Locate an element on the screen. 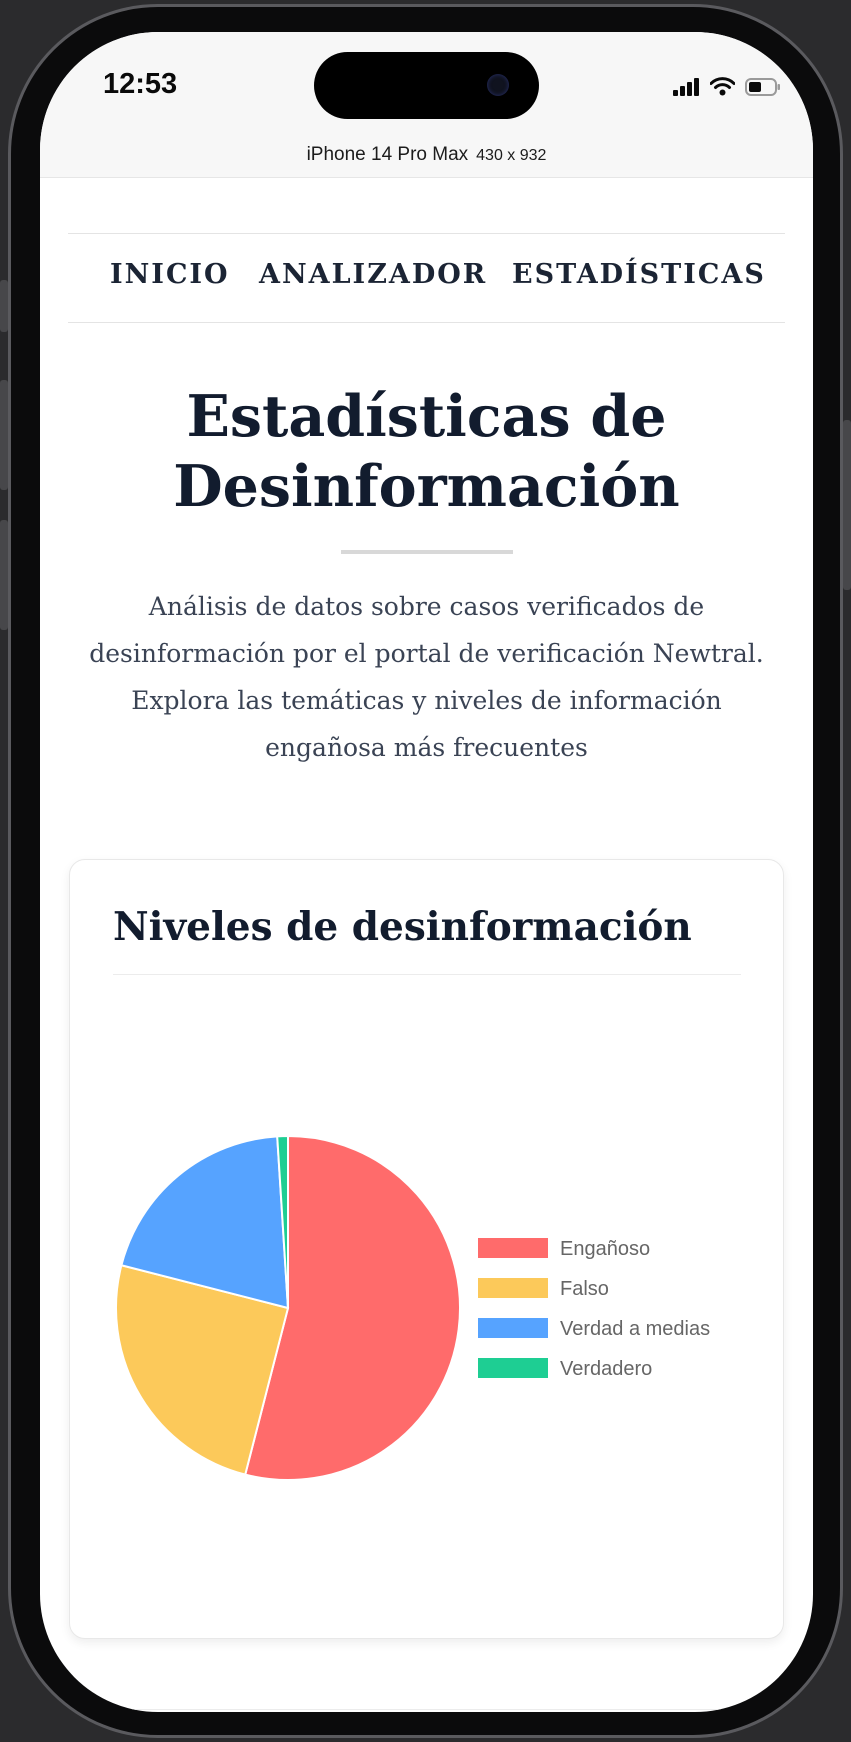  legend-item: Verdadero is located at coordinates (565, 1369).